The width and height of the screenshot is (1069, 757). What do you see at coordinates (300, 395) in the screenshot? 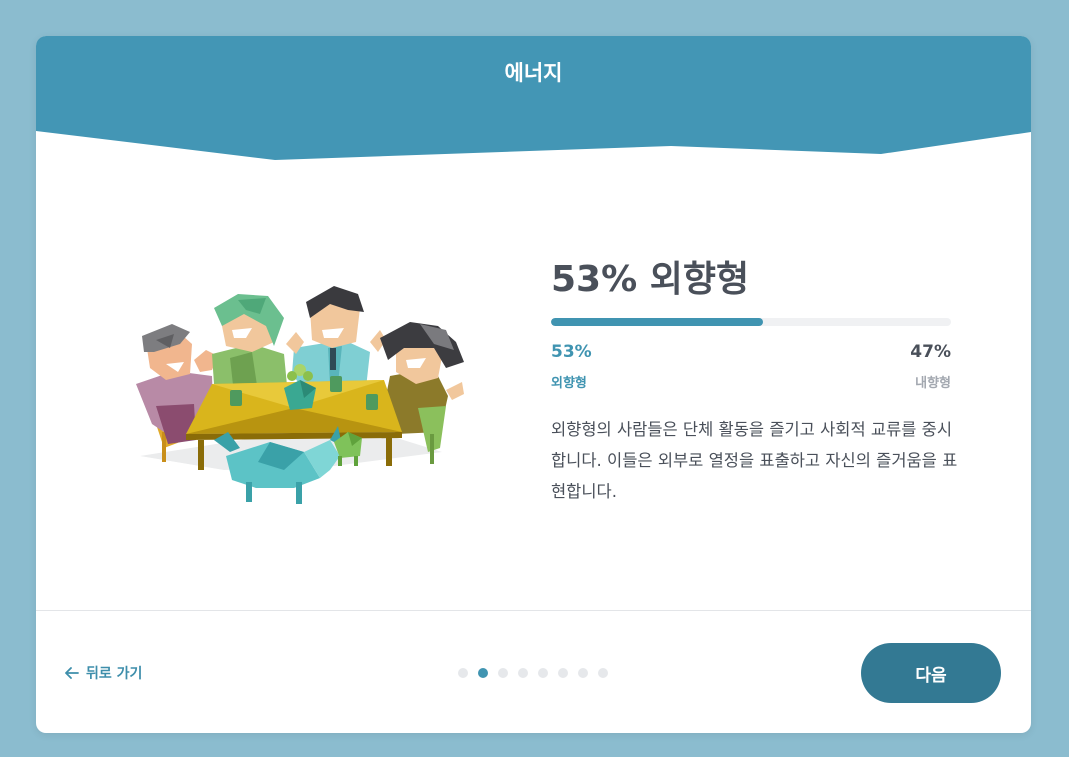
I see `group-table-illustration` at bounding box center [300, 395].